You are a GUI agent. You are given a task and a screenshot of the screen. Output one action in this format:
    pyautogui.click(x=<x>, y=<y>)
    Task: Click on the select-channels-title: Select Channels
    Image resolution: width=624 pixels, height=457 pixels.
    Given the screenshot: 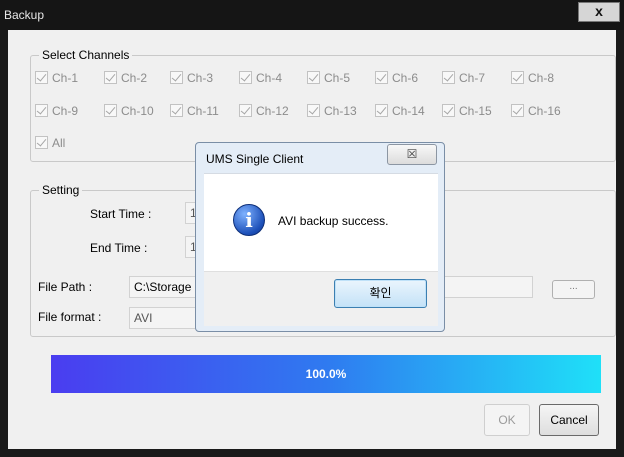 What is the action you would take?
    pyautogui.click(x=86, y=55)
    